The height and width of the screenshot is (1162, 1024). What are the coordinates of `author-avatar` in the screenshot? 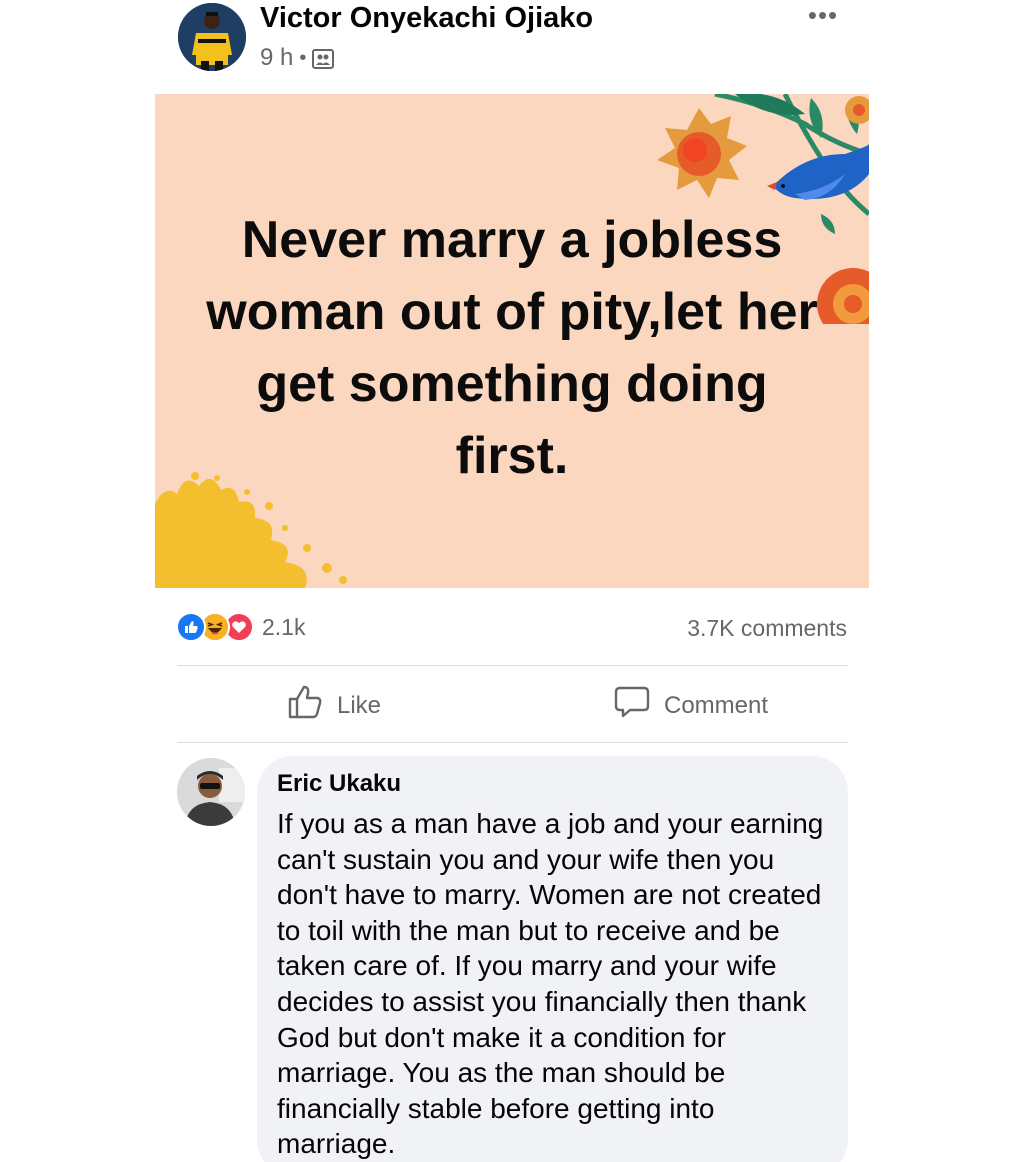 It's located at (212, 37).